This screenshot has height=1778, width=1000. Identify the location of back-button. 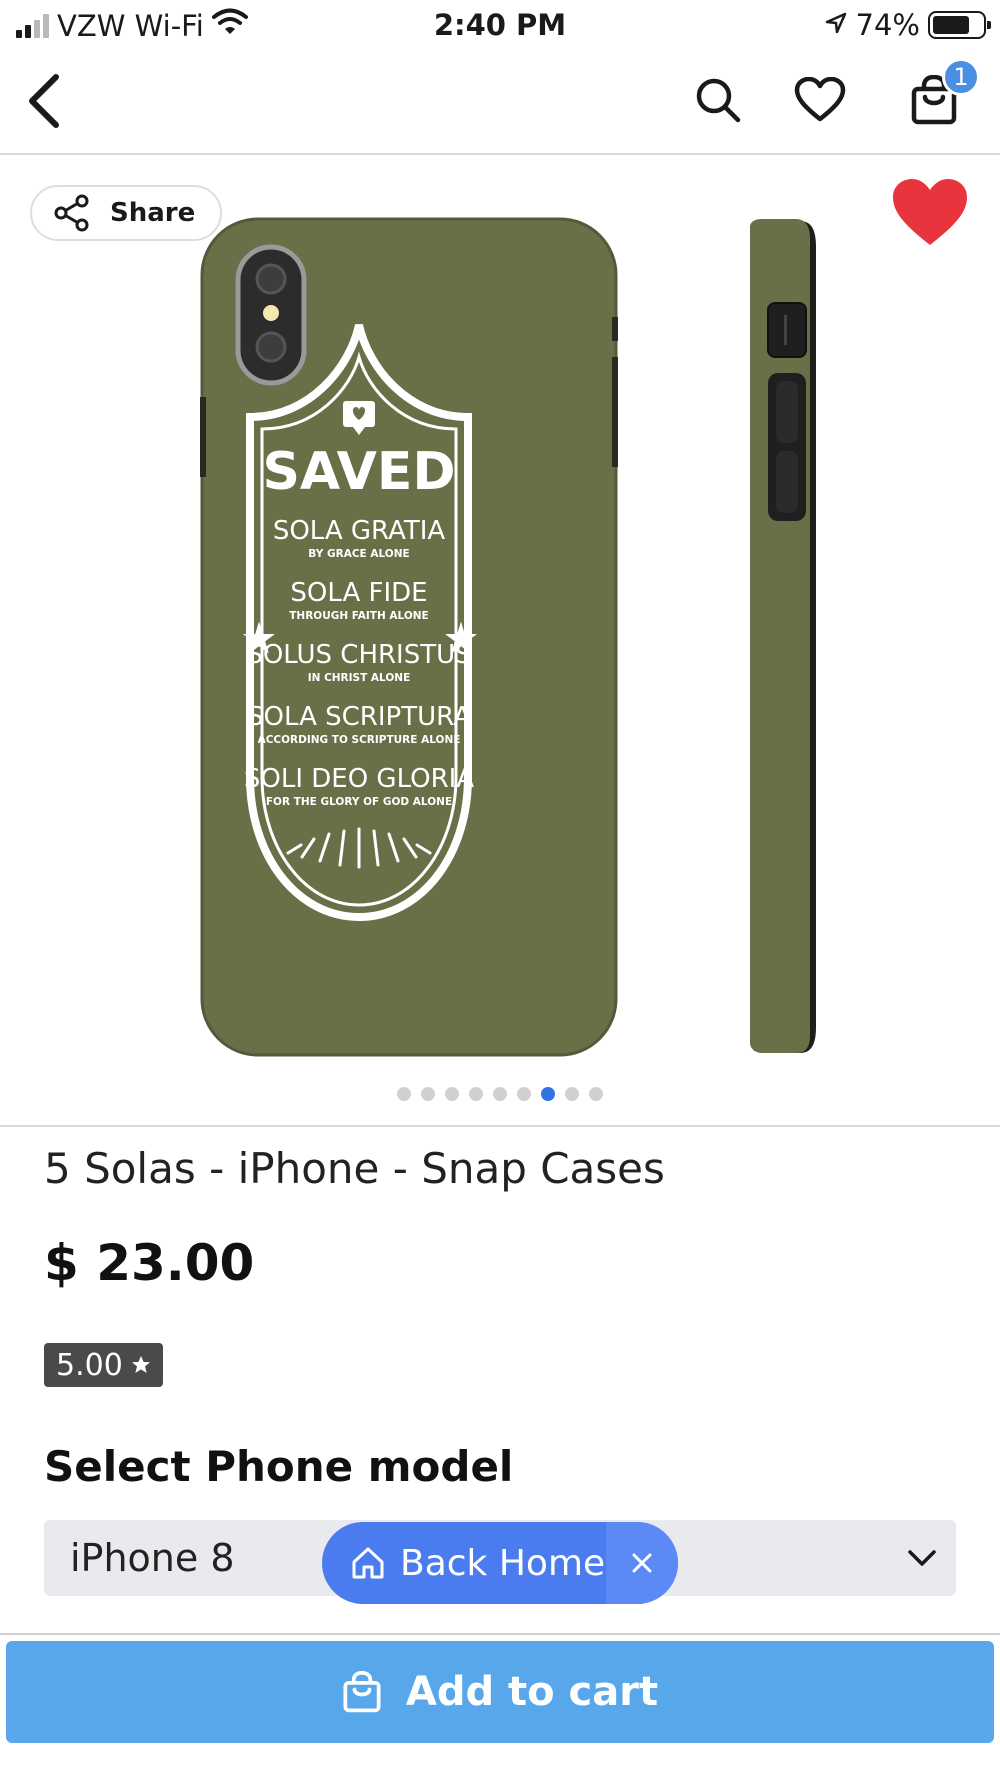
(44, 101).